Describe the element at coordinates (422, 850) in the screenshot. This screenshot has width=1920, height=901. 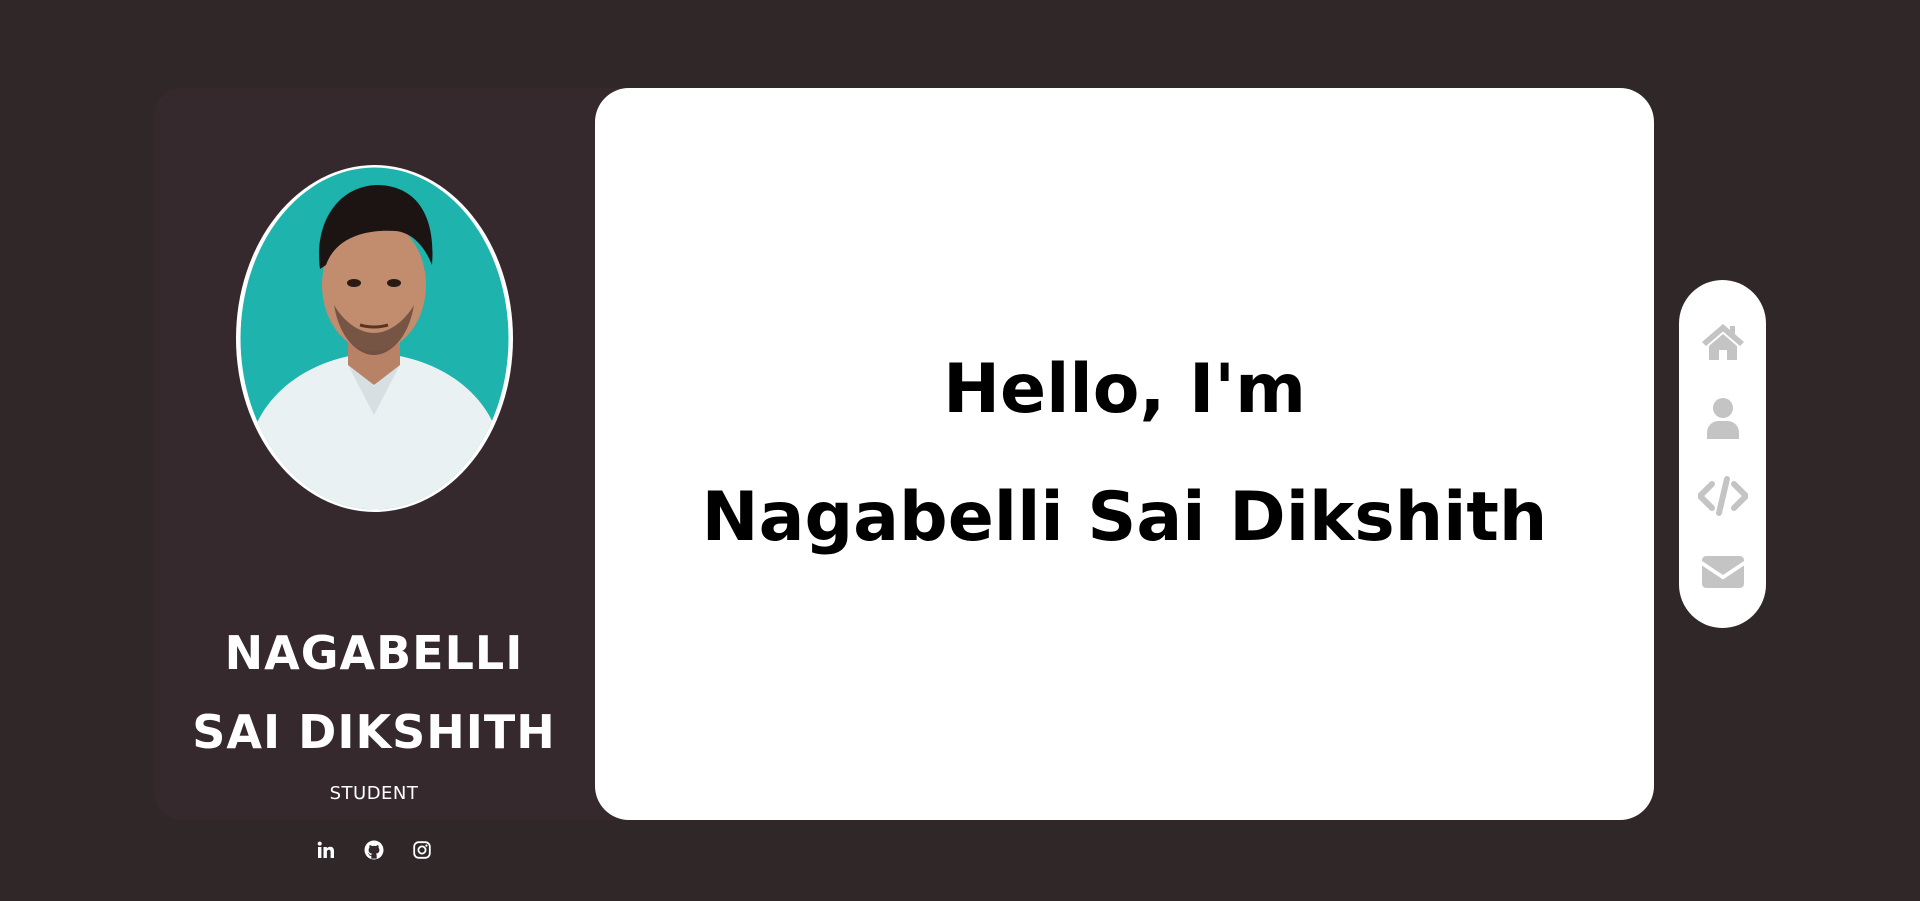
I see `instagram-icon` at that location.